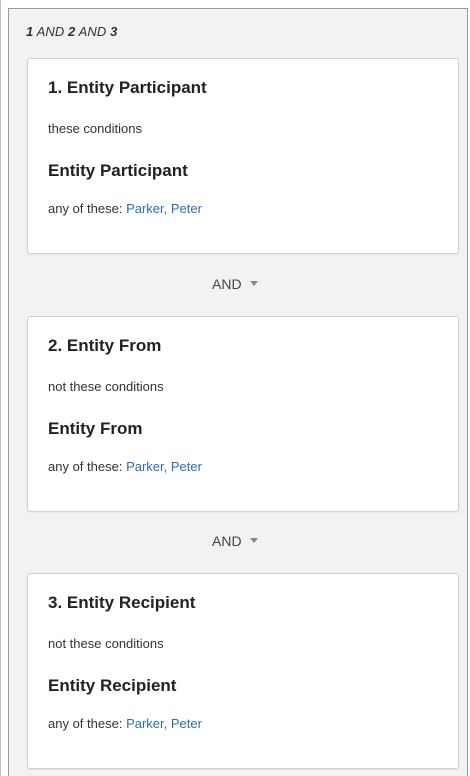  I want to click on operator-dropdown-1: AND, so click(235, 284).